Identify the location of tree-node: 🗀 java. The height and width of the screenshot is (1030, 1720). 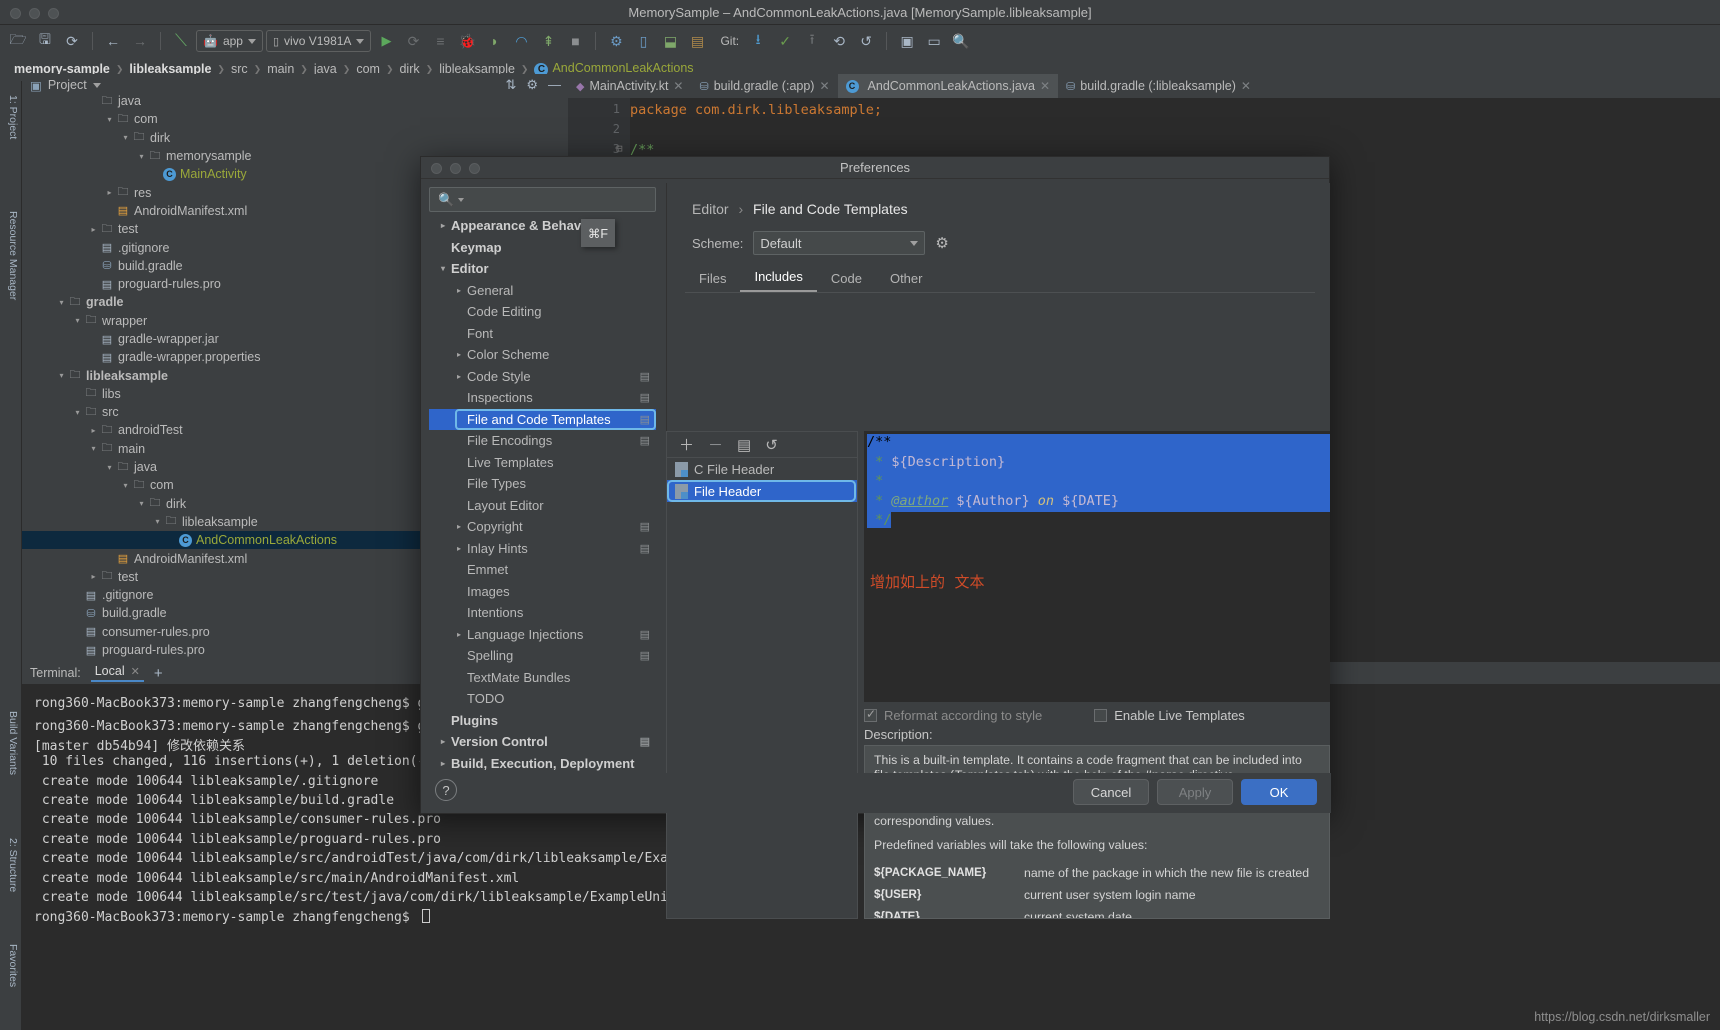
(294, 101).